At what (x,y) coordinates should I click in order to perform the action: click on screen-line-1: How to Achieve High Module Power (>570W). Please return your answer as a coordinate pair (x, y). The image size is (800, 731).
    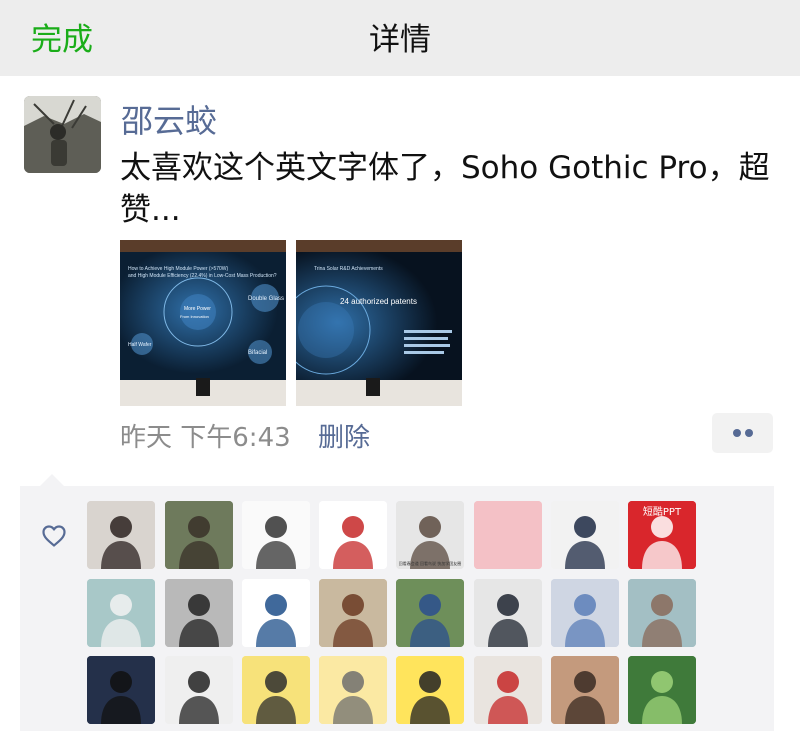
    Looking at the image, I should click on (178, 269).